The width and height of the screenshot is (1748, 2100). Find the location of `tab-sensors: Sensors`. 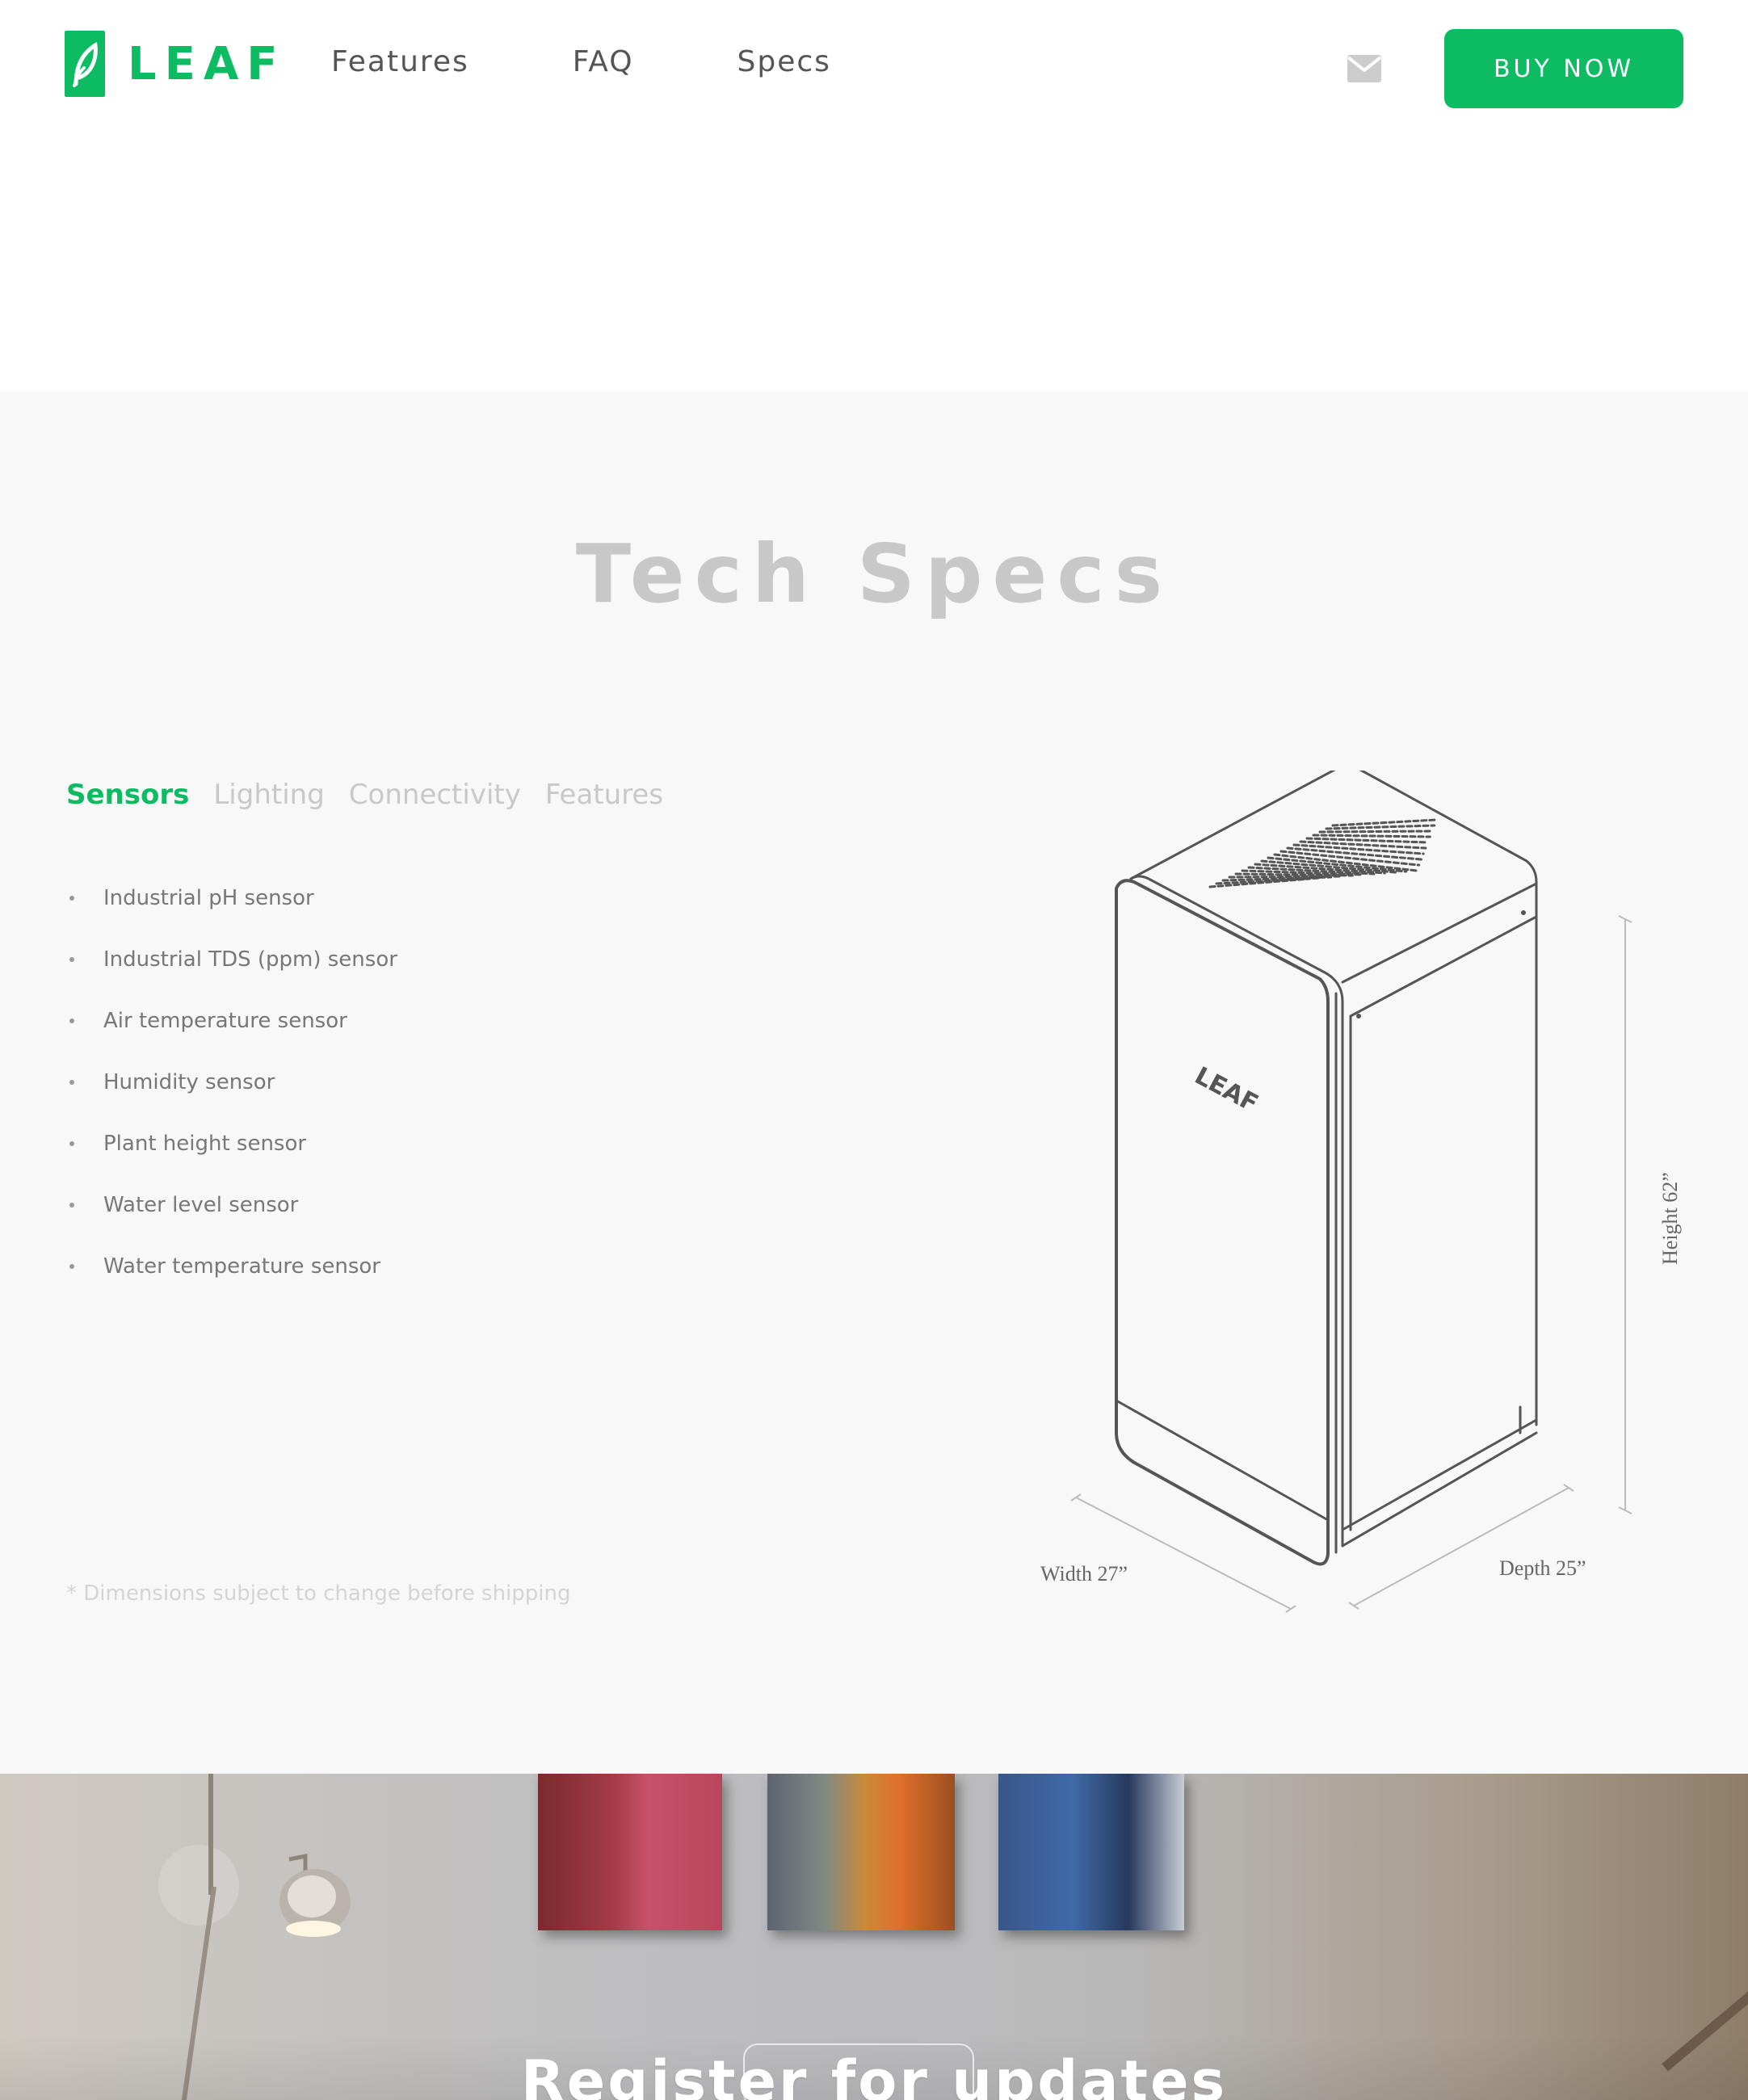

tab-sensors: Sensors is located at coordinates (127, 795).